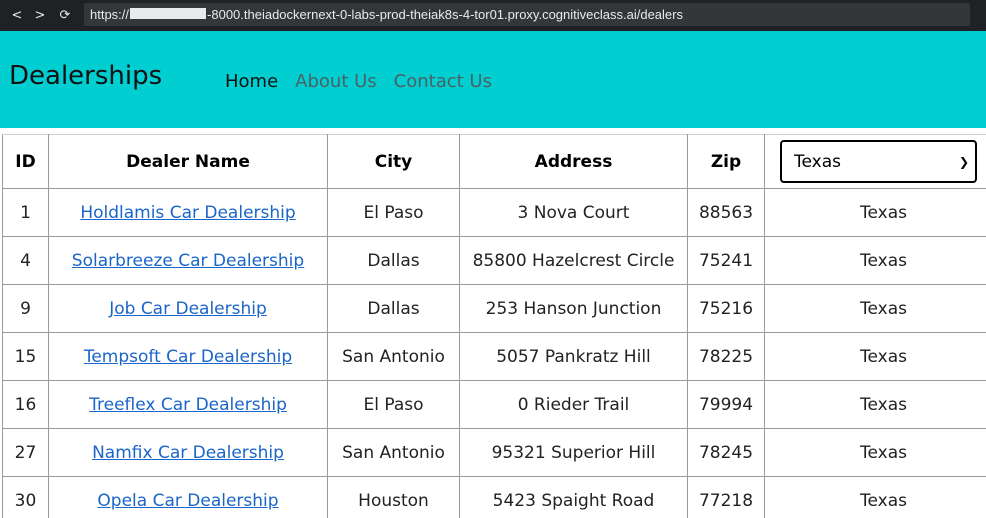 The width and height of the screenshot is (986, 518). I want to click on cell-id: 9, so click(25, 308).